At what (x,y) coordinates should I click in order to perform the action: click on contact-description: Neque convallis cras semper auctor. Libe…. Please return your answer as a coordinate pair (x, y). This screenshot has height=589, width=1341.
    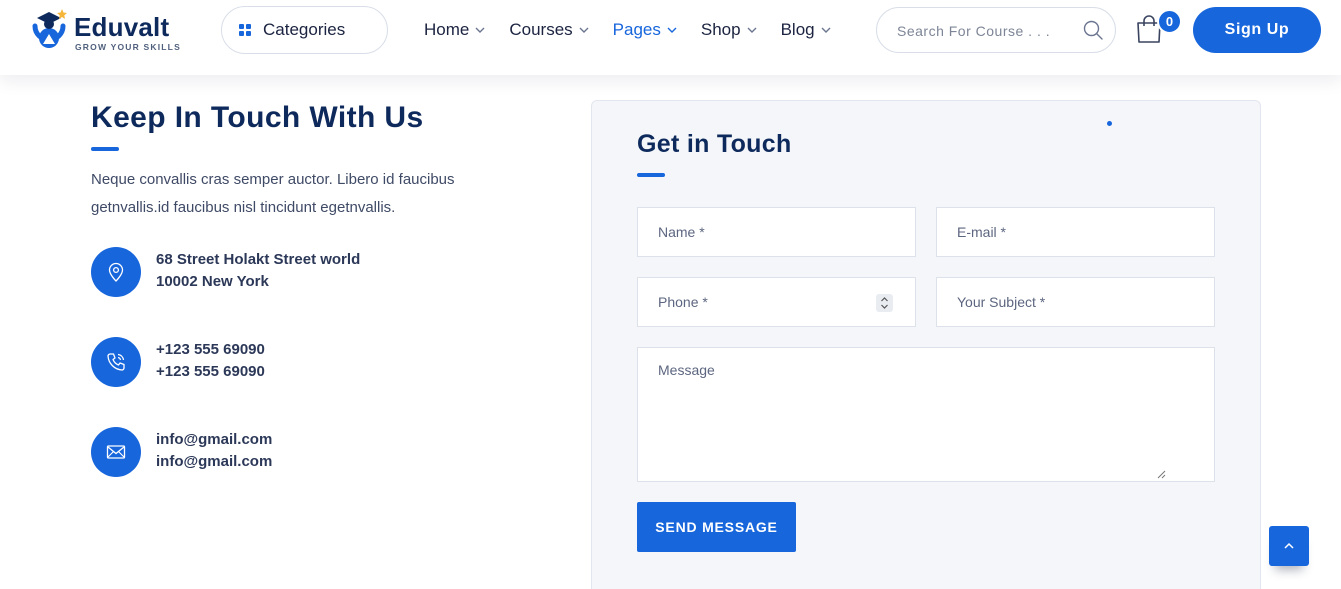
    Looking at the image, I should click on (273, 193).